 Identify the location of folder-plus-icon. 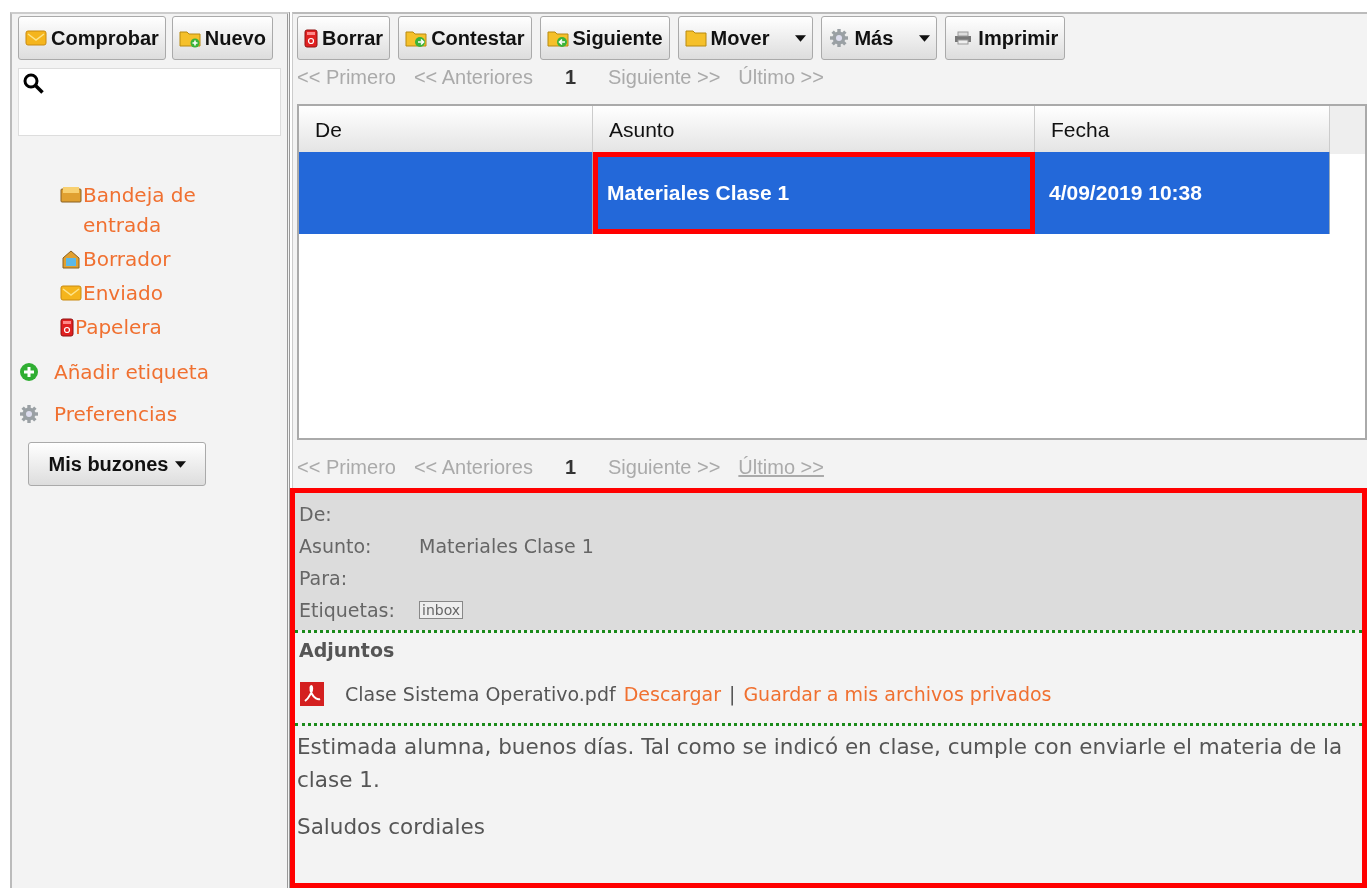
(189, 38).